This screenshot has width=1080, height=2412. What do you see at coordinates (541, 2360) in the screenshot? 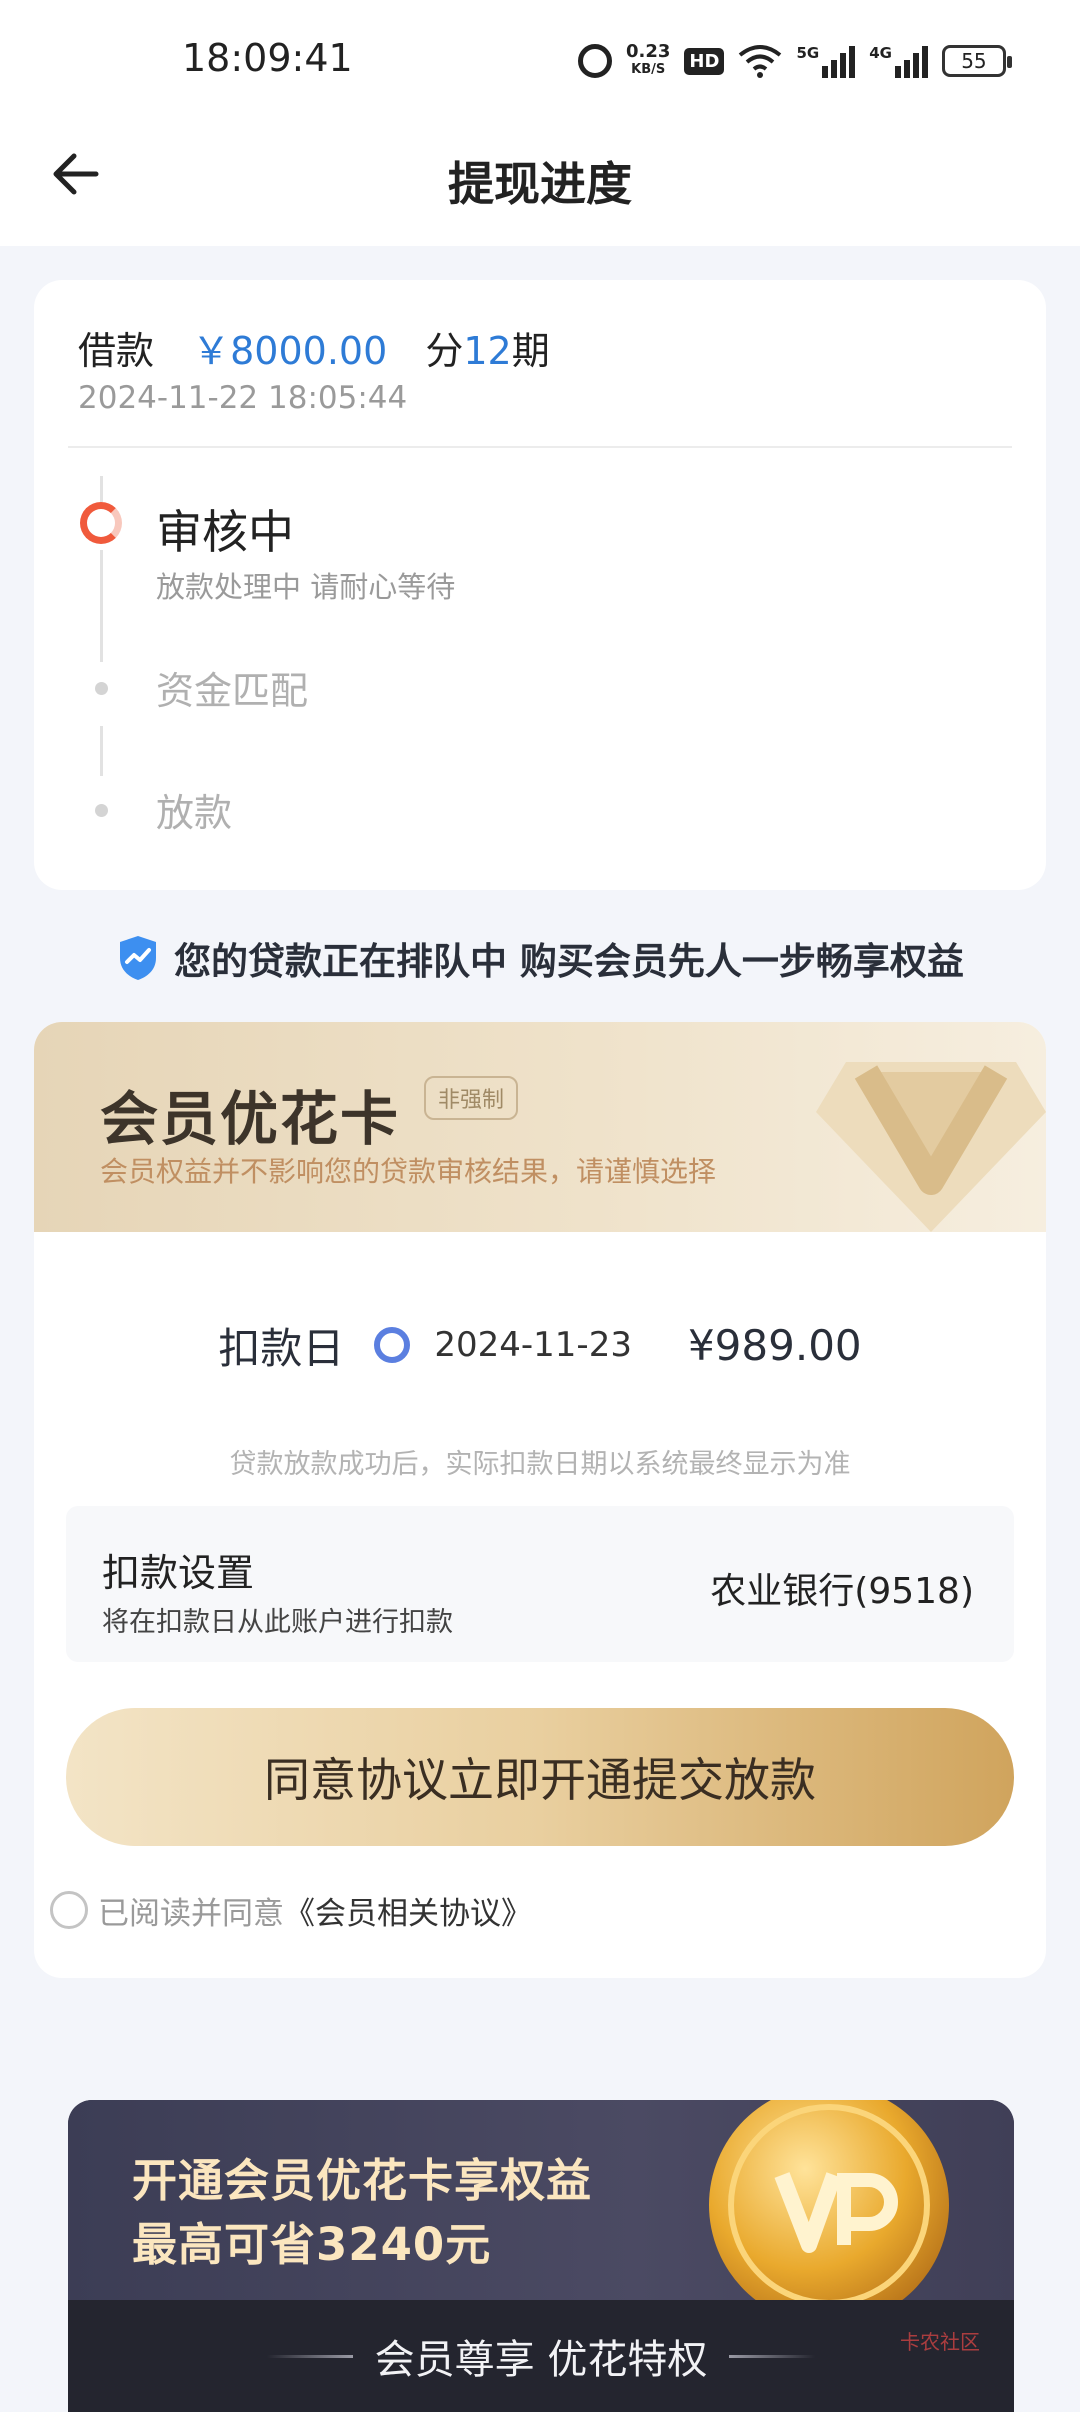
I see `promo-footer-text: 会员尊享 优花特权` at bounding box center [541, 2360].